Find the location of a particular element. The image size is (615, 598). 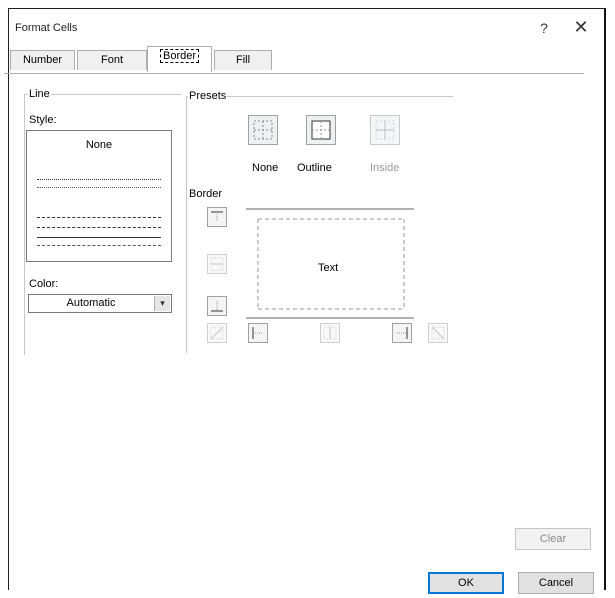

preset-outline-button is located at coordinates (321, 130).